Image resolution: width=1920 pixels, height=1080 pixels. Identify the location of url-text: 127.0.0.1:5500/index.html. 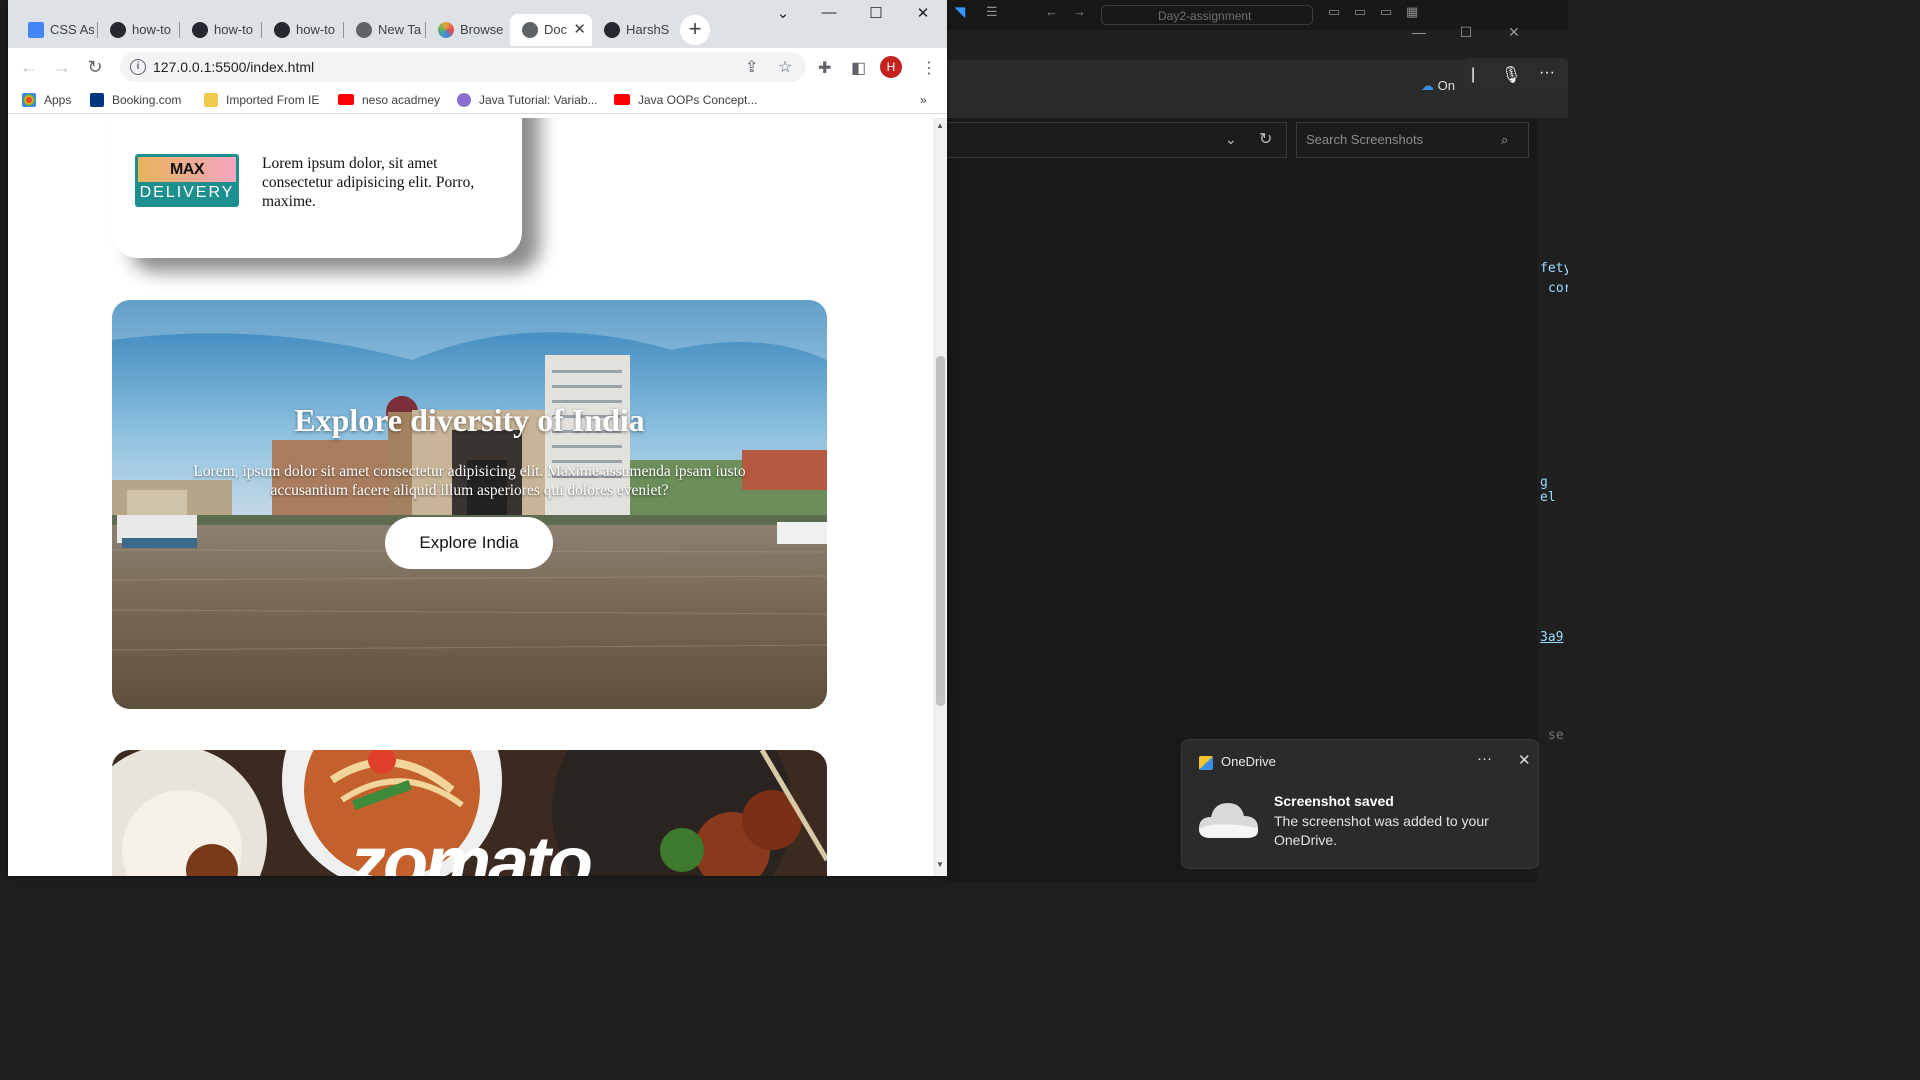
(233, 67).